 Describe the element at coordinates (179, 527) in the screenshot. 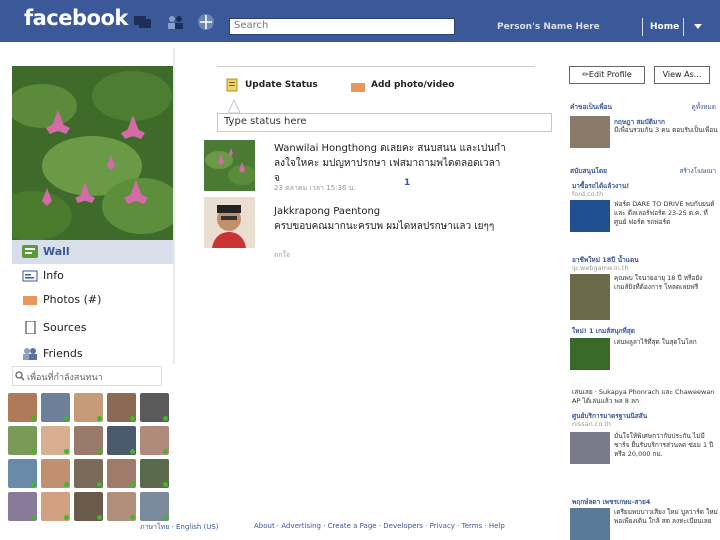

I see `language-selector: ภาษาไทย · English (US)` at that location.